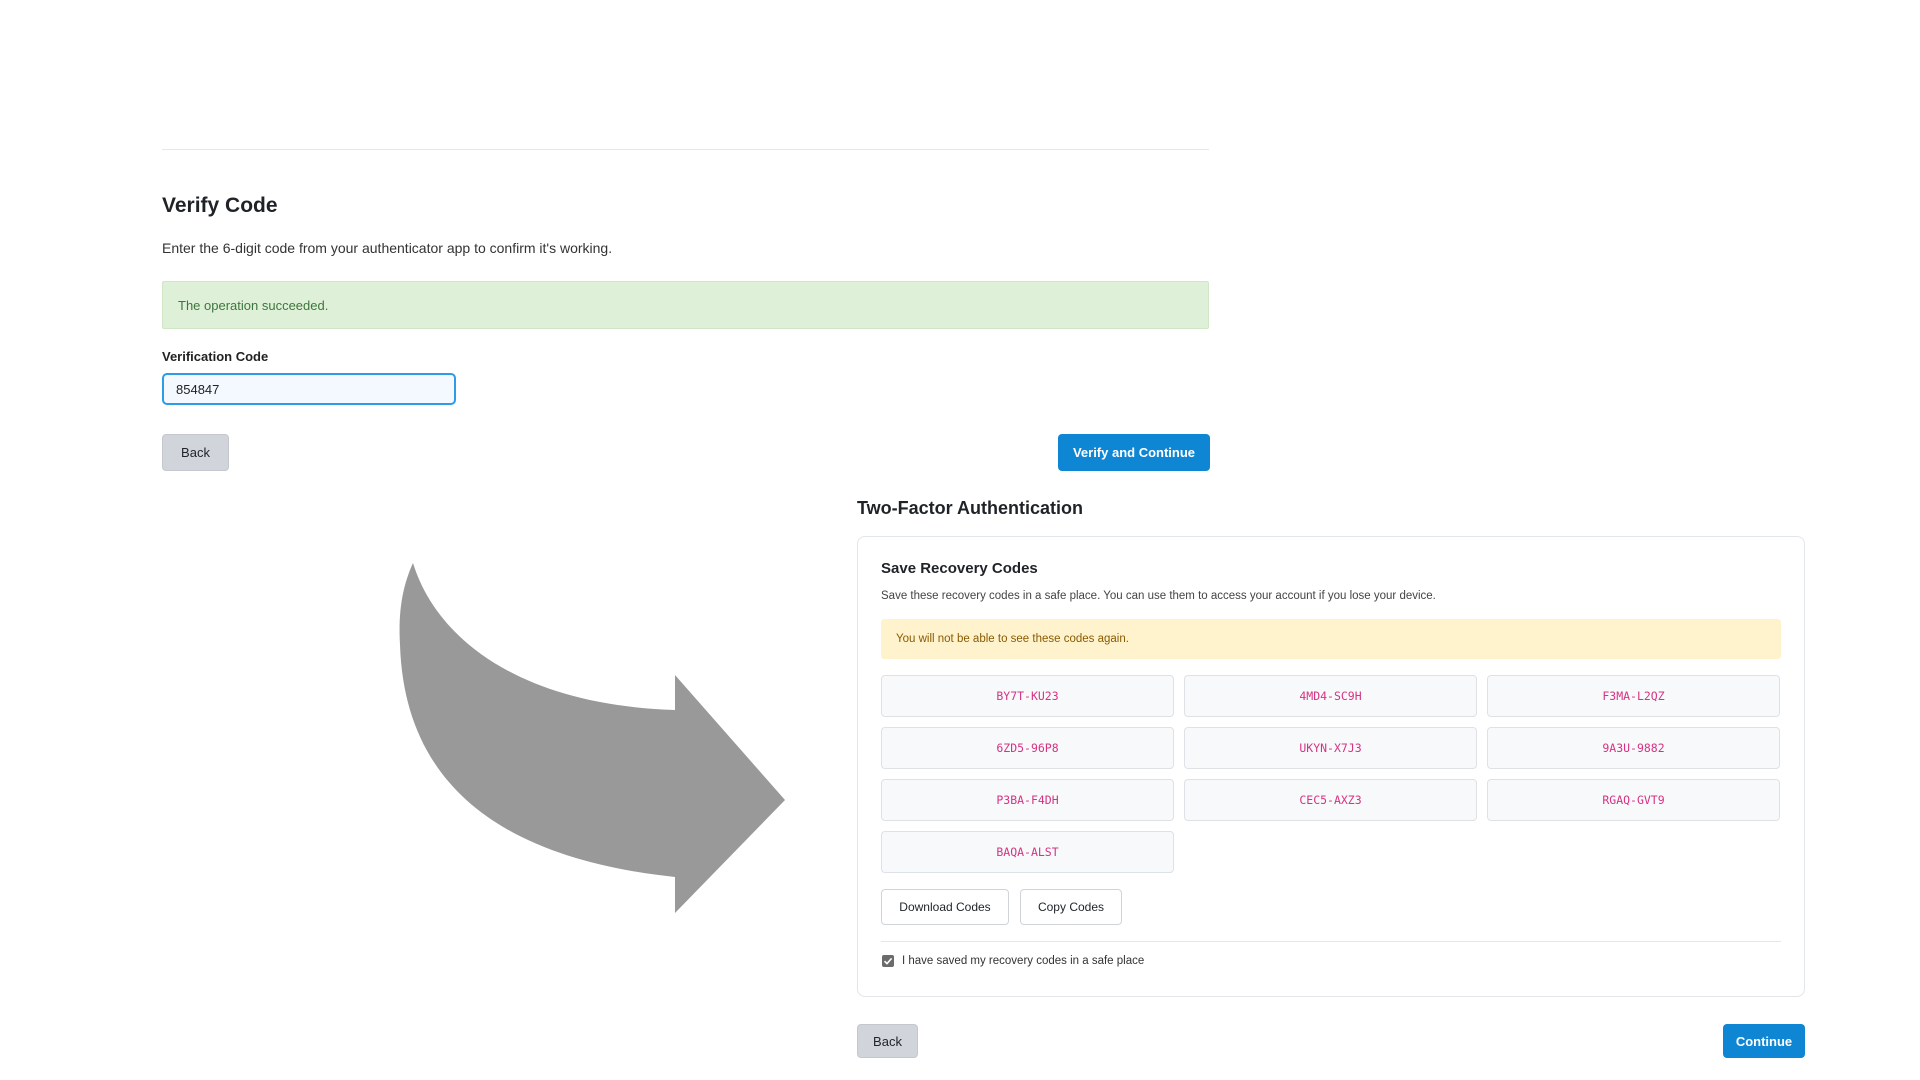  I want to click on twofa-back-button: Back, so click(887, 1041).